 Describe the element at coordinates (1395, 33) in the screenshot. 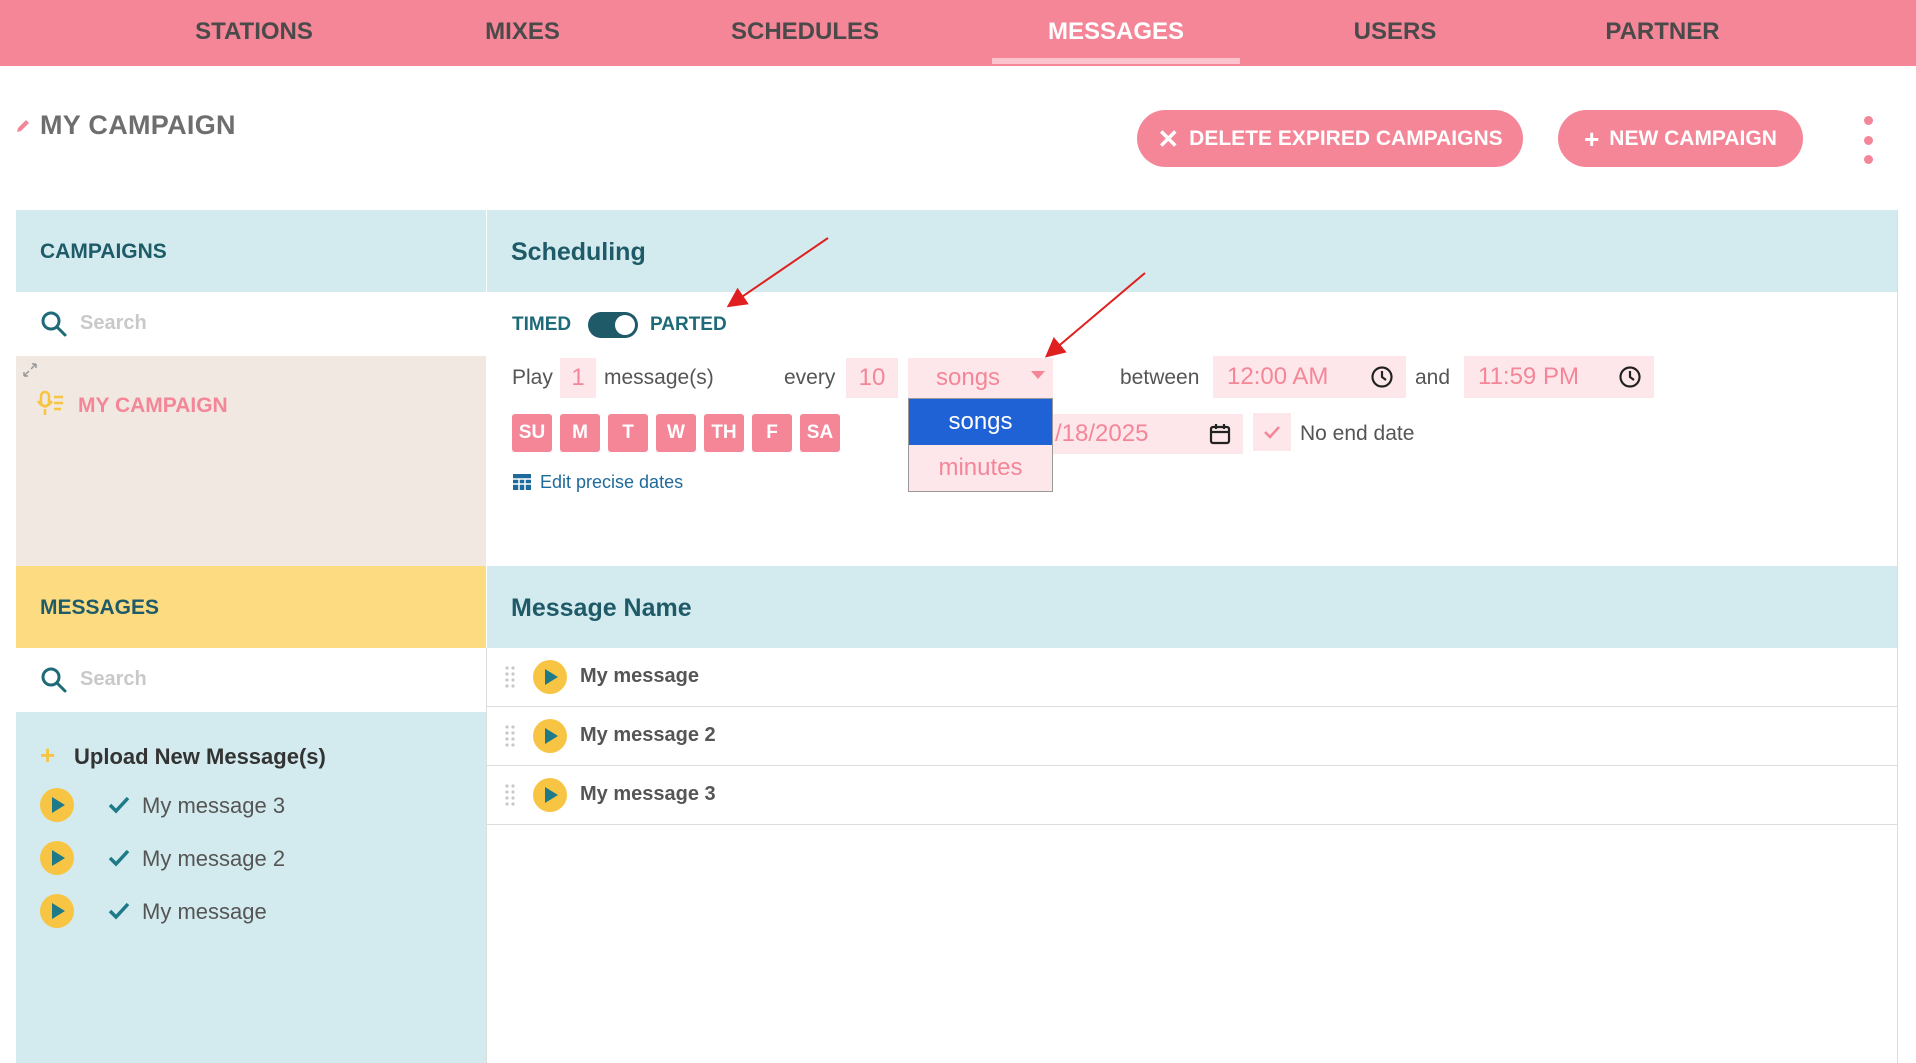

I see `tab-users: USERS` at that location.